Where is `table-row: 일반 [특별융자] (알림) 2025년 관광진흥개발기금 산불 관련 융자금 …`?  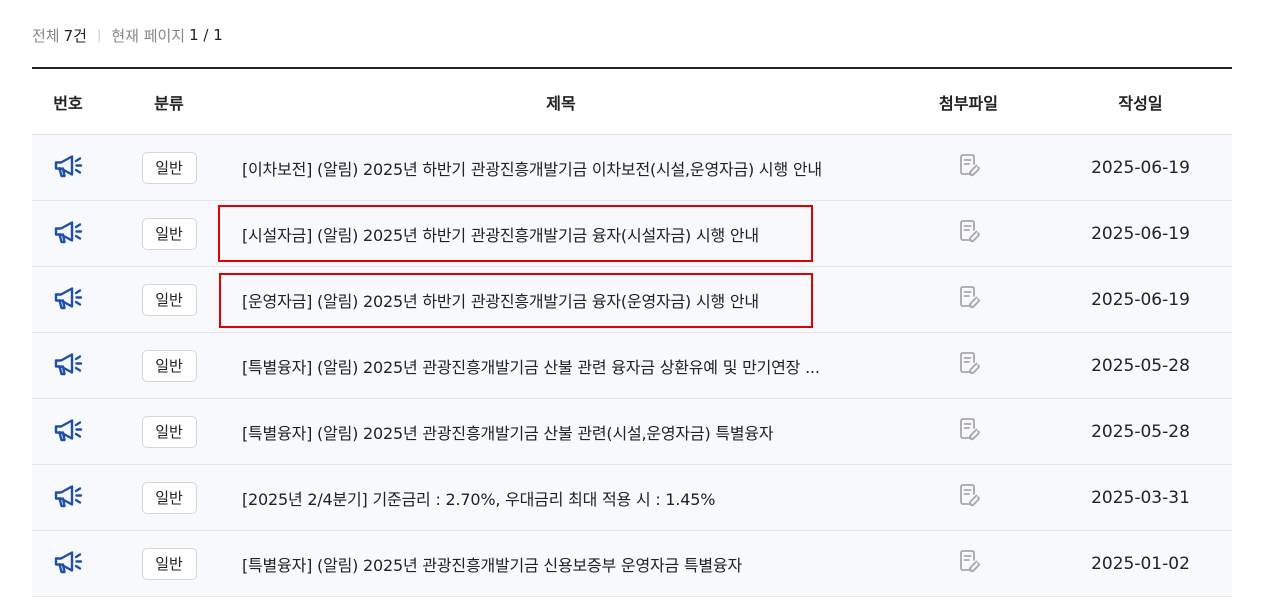 table-row: 일반 [특별융자] (알림) 2025년 관광진흥개발기금 산불 관련 융자금 … is located at coordinates (632, 366).